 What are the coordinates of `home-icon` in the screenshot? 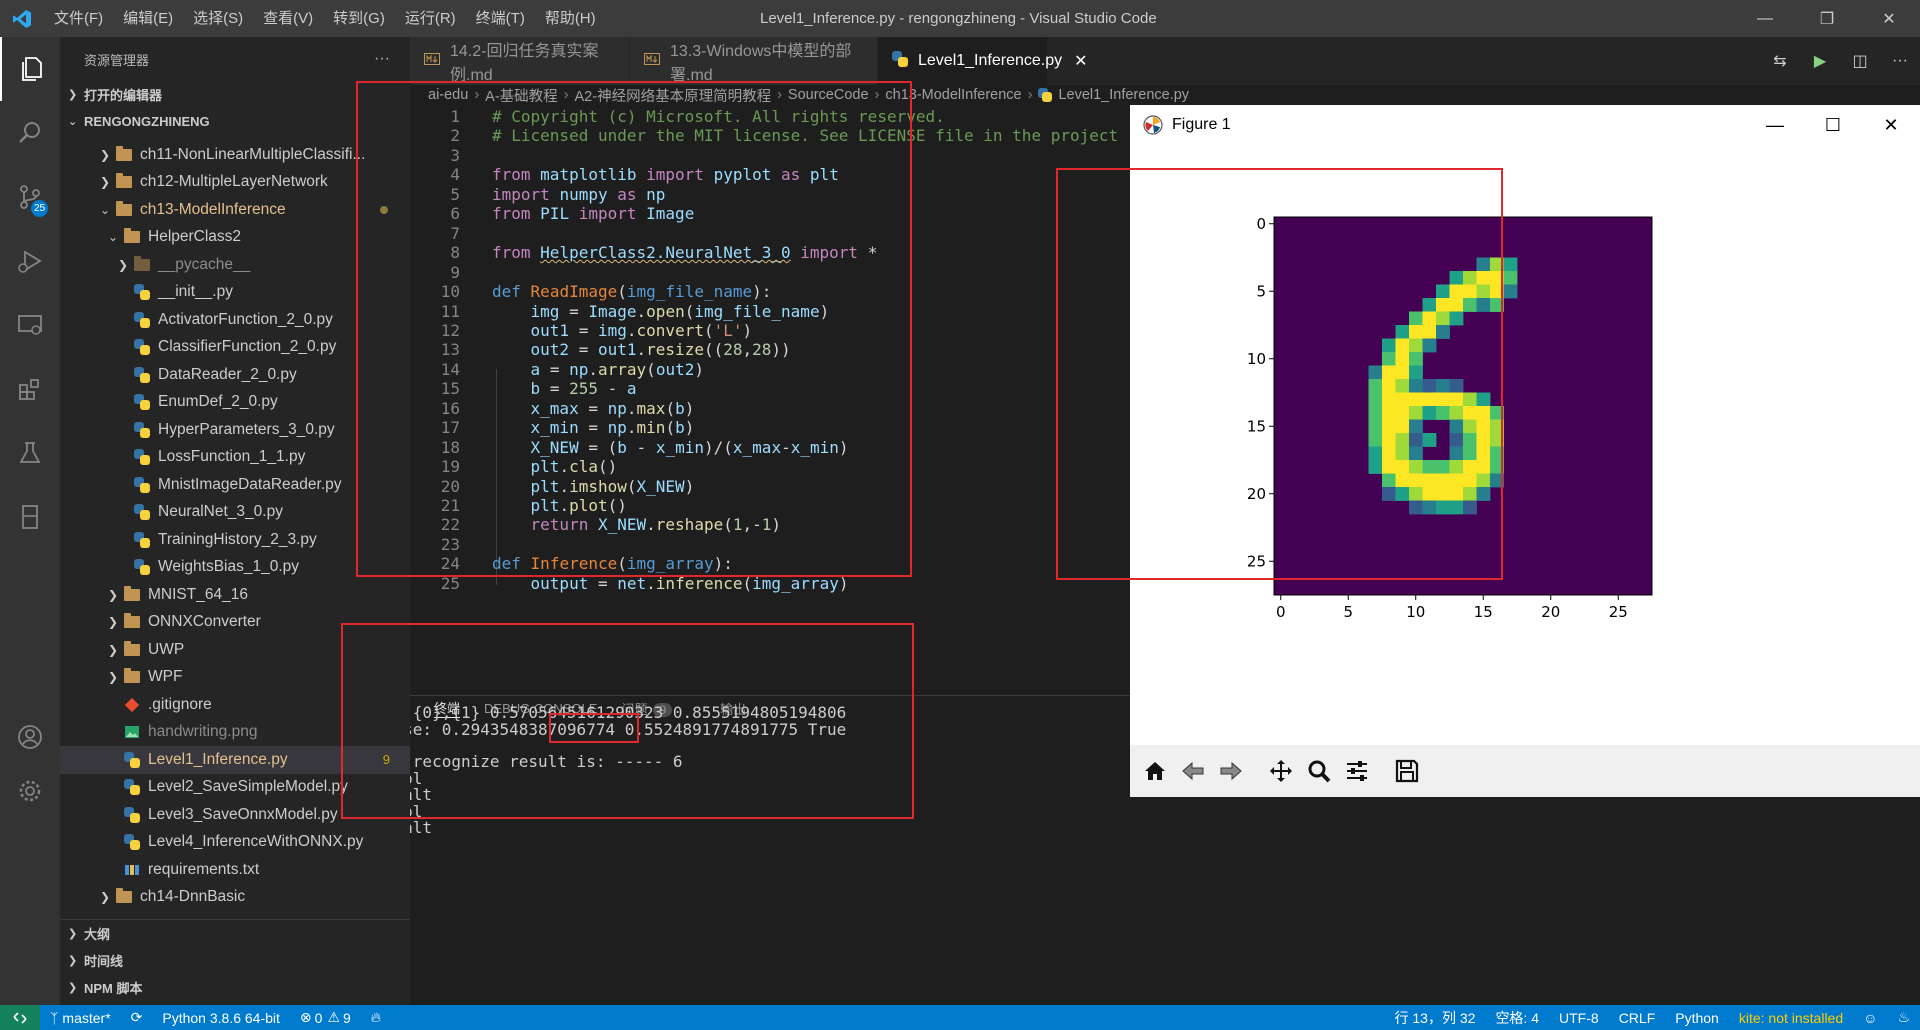 It's located at (1155, 771).